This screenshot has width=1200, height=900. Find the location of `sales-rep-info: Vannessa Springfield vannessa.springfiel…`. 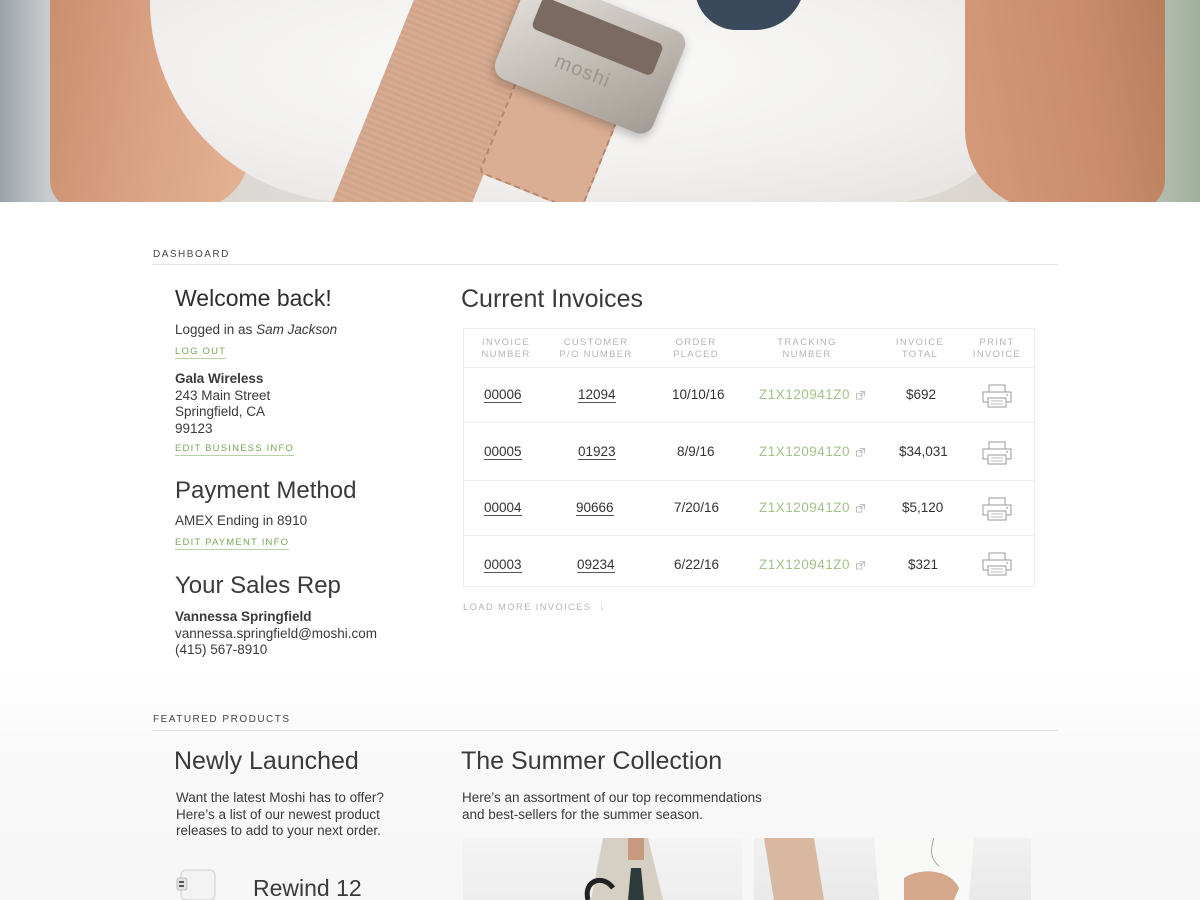

sales-rep-info: Vannessa Springfield vannessa.springfiel… is located at coordinates (276, 634).